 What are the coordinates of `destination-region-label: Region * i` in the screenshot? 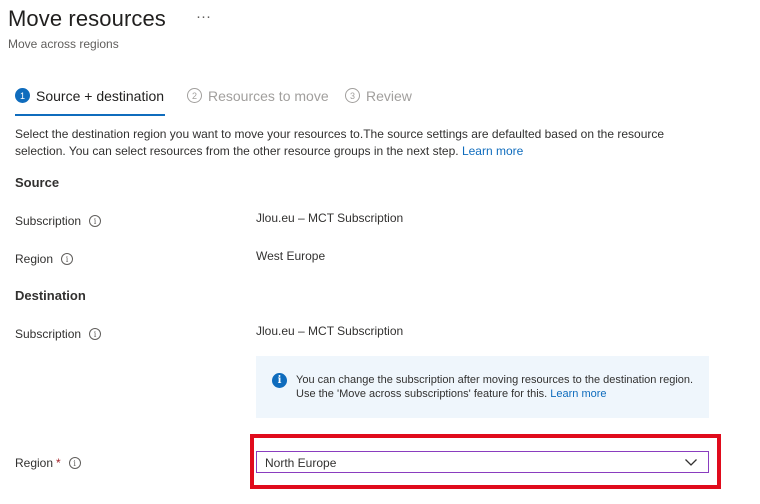 It's located at (48, 463).